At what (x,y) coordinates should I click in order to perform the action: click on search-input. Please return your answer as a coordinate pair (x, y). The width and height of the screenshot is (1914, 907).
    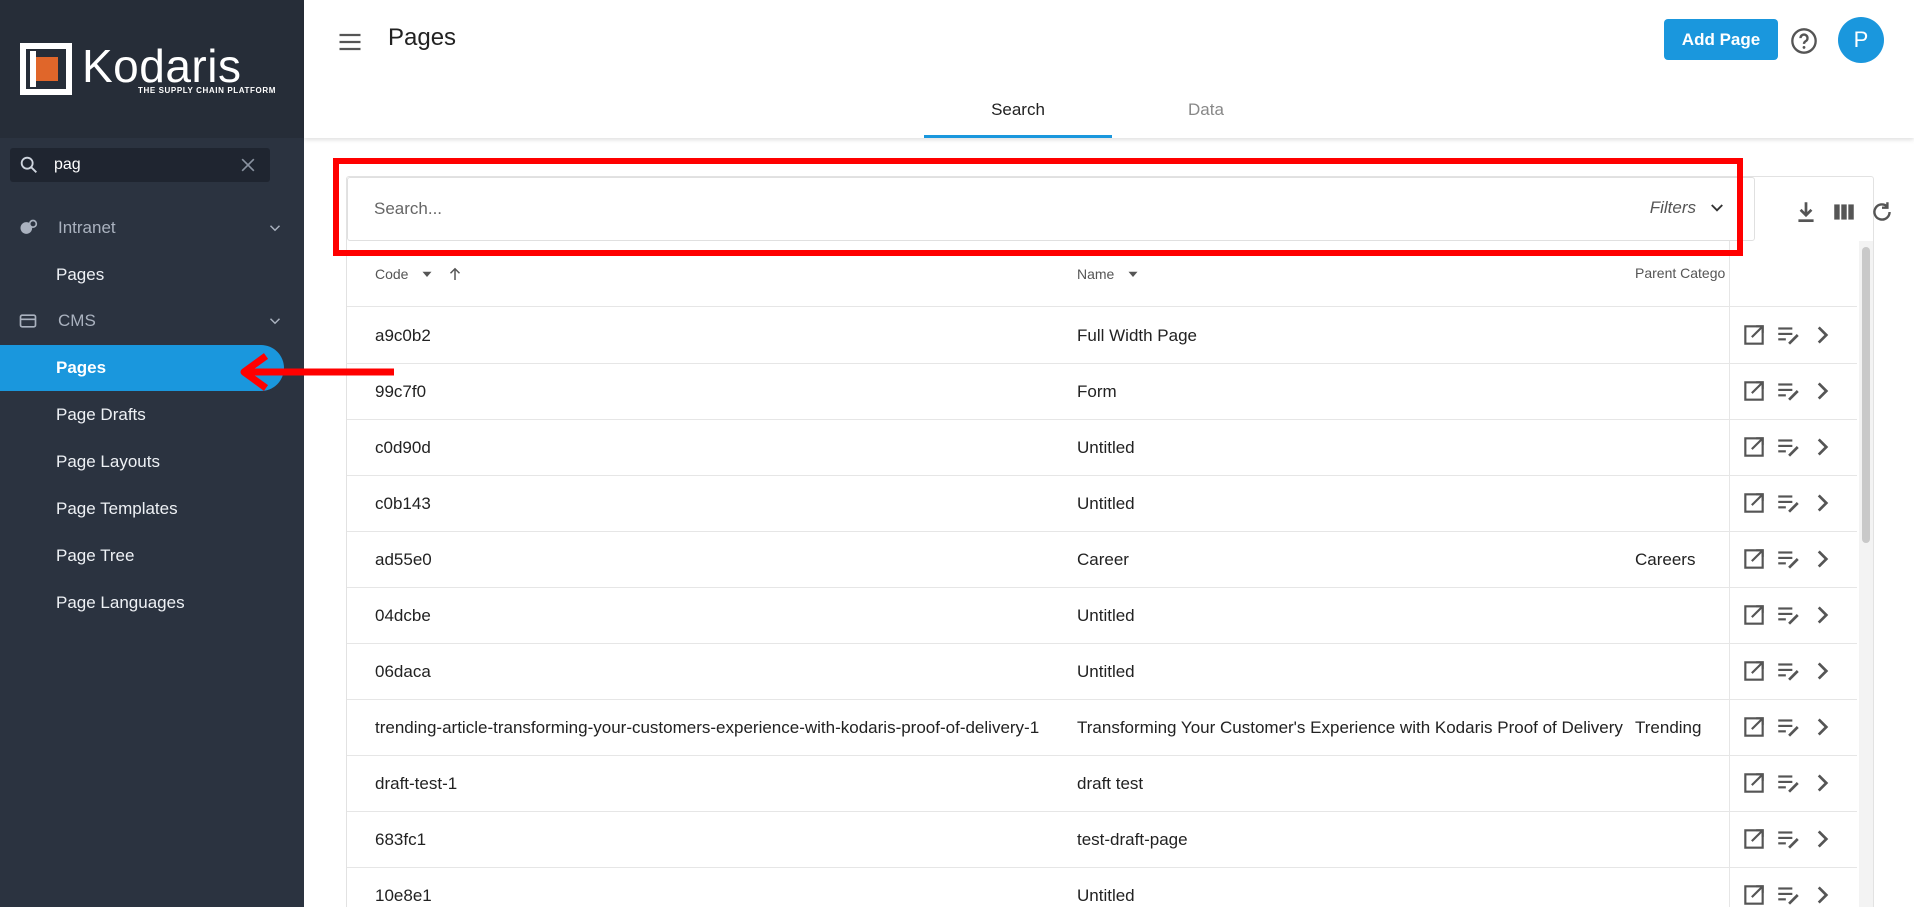
    Looking at the image, I should click on (874, 209).